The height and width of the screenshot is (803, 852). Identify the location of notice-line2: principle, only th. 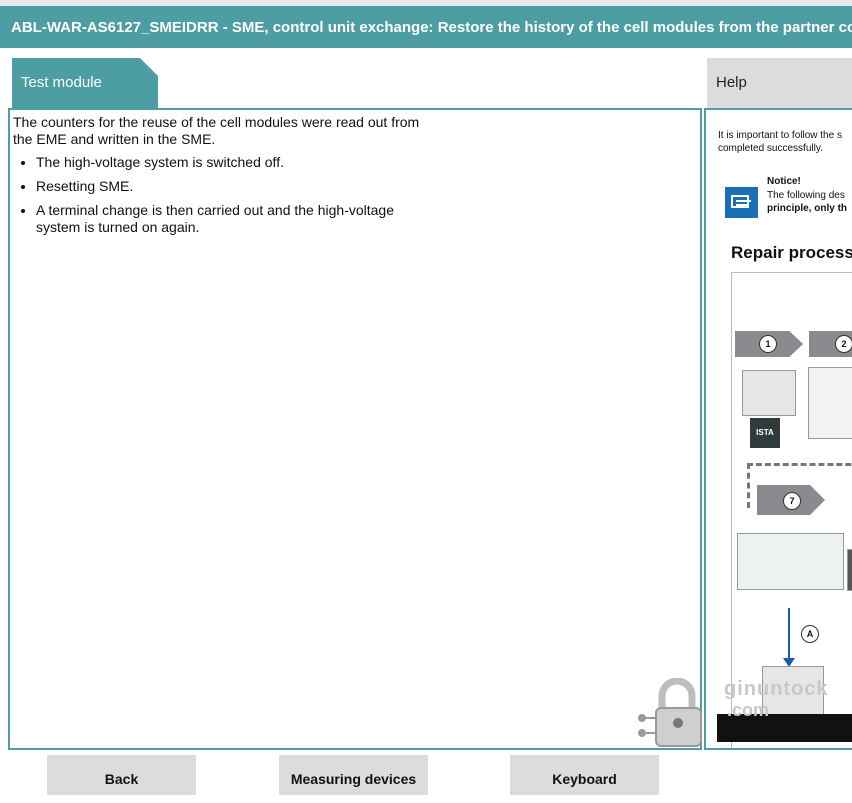
(807, 208).